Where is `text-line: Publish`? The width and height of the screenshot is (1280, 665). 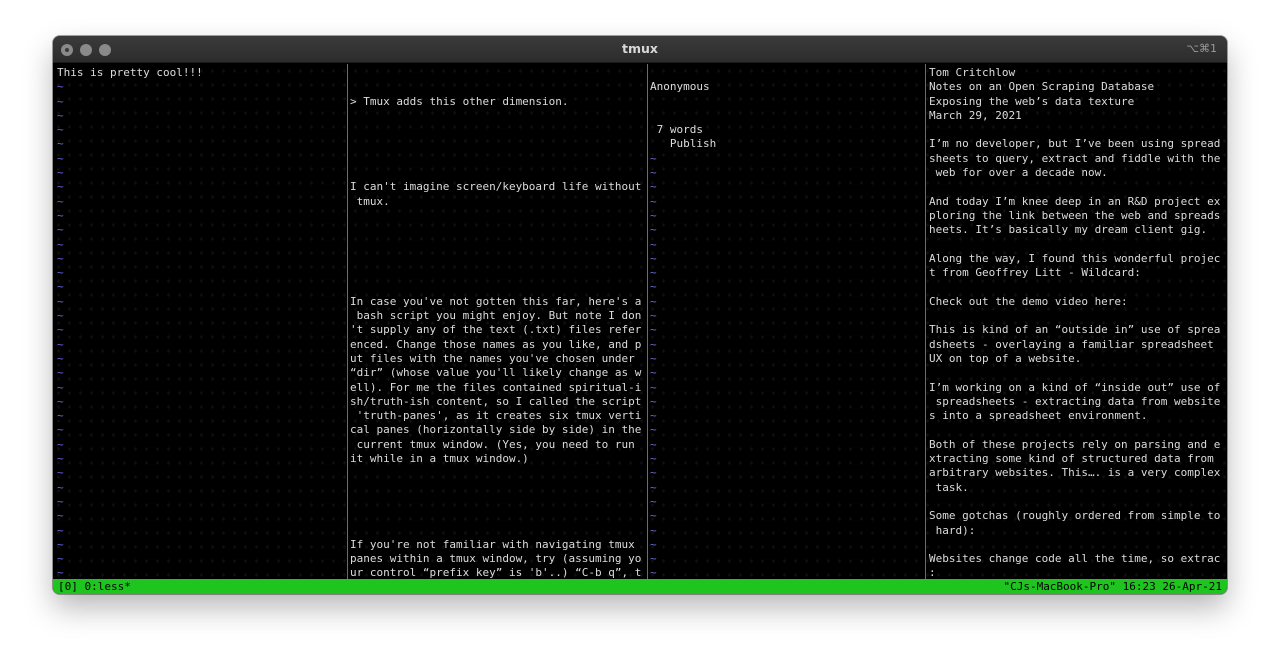
text-line: Publish is located at coordinates (683, 144).